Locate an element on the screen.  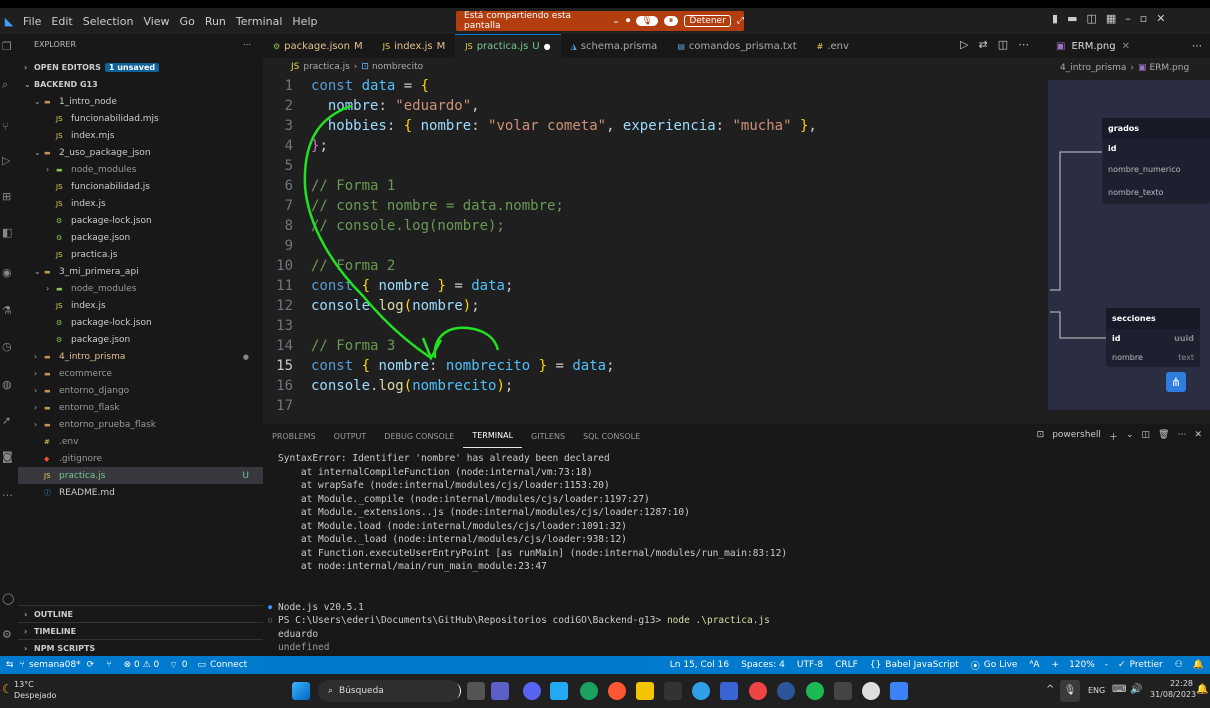
taskbar-search: ⌕ Búsqueda is located at coordinates (389, 691).